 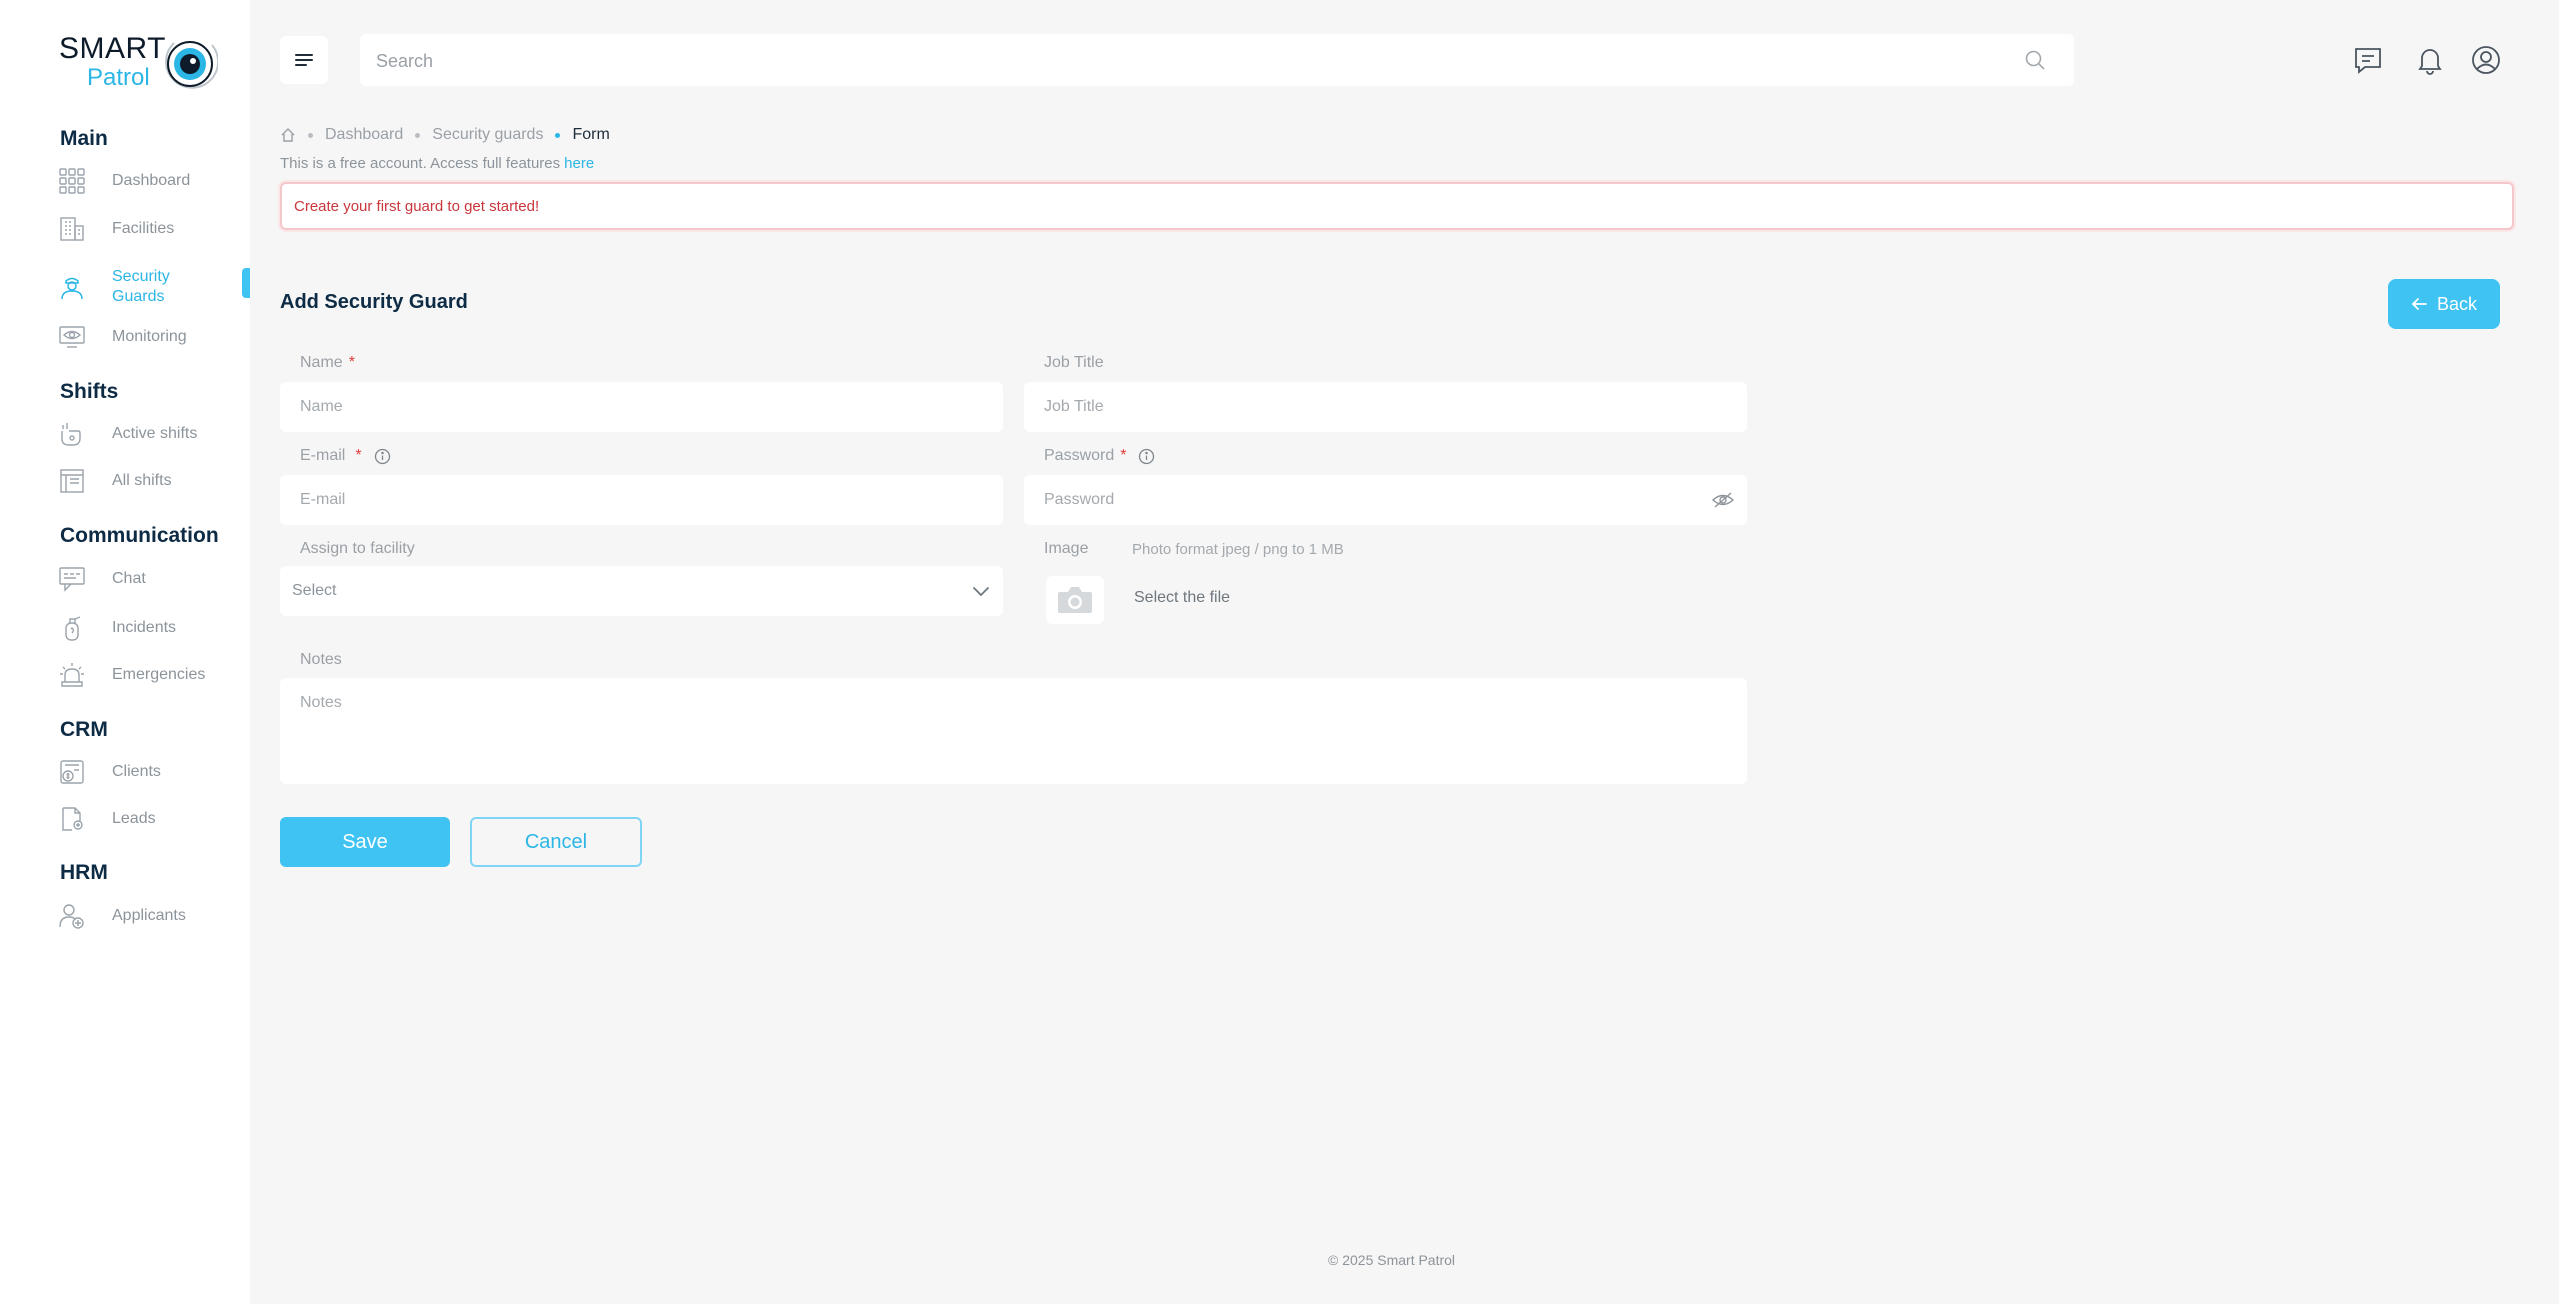 What do you see at coordinates (143, 228) in the screenshot?
I see `sidebar-item-label: Facilities` at bounding box center [143, 228].